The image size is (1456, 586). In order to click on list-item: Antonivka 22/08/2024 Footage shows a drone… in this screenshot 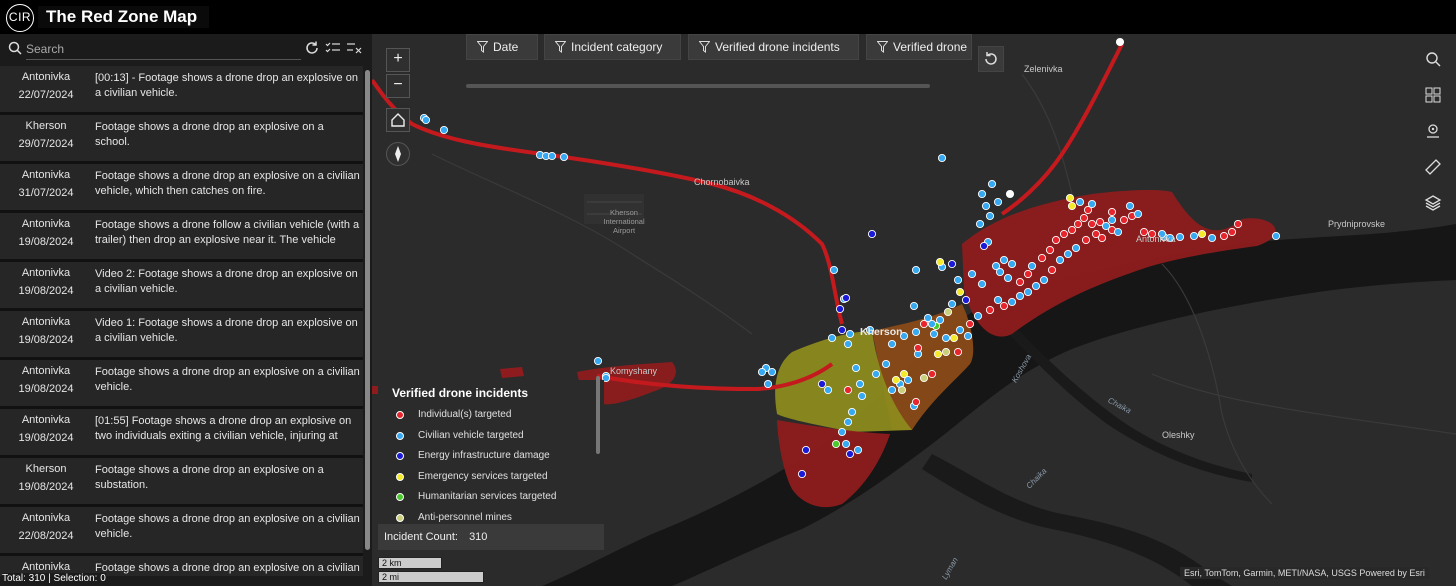, I will do `click(181, 531)`.